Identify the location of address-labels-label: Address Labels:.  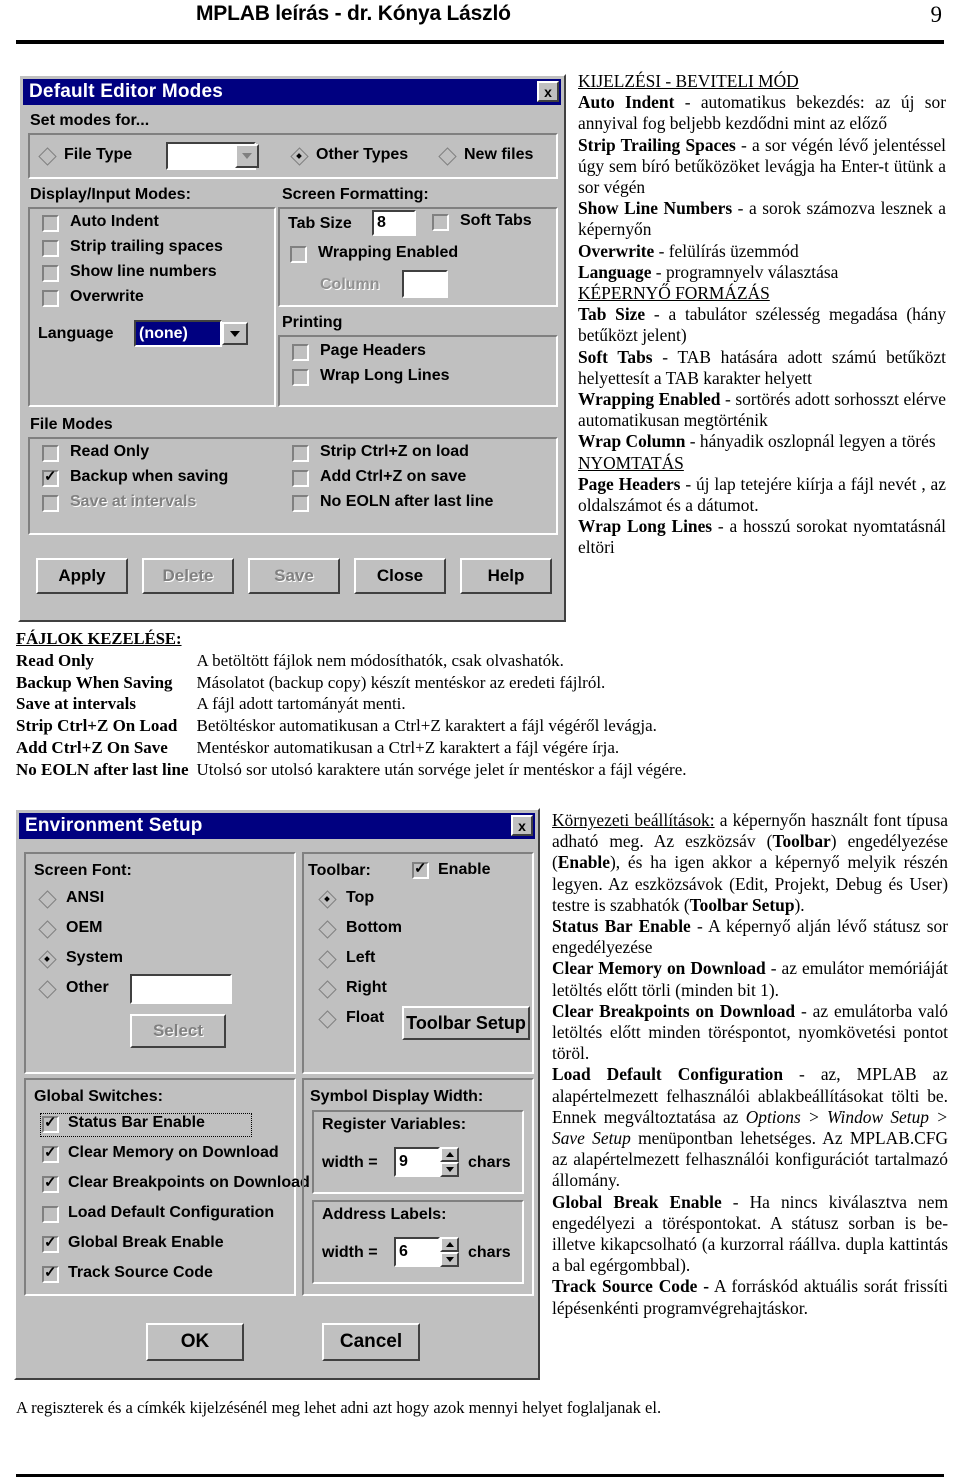
(384, 1214).